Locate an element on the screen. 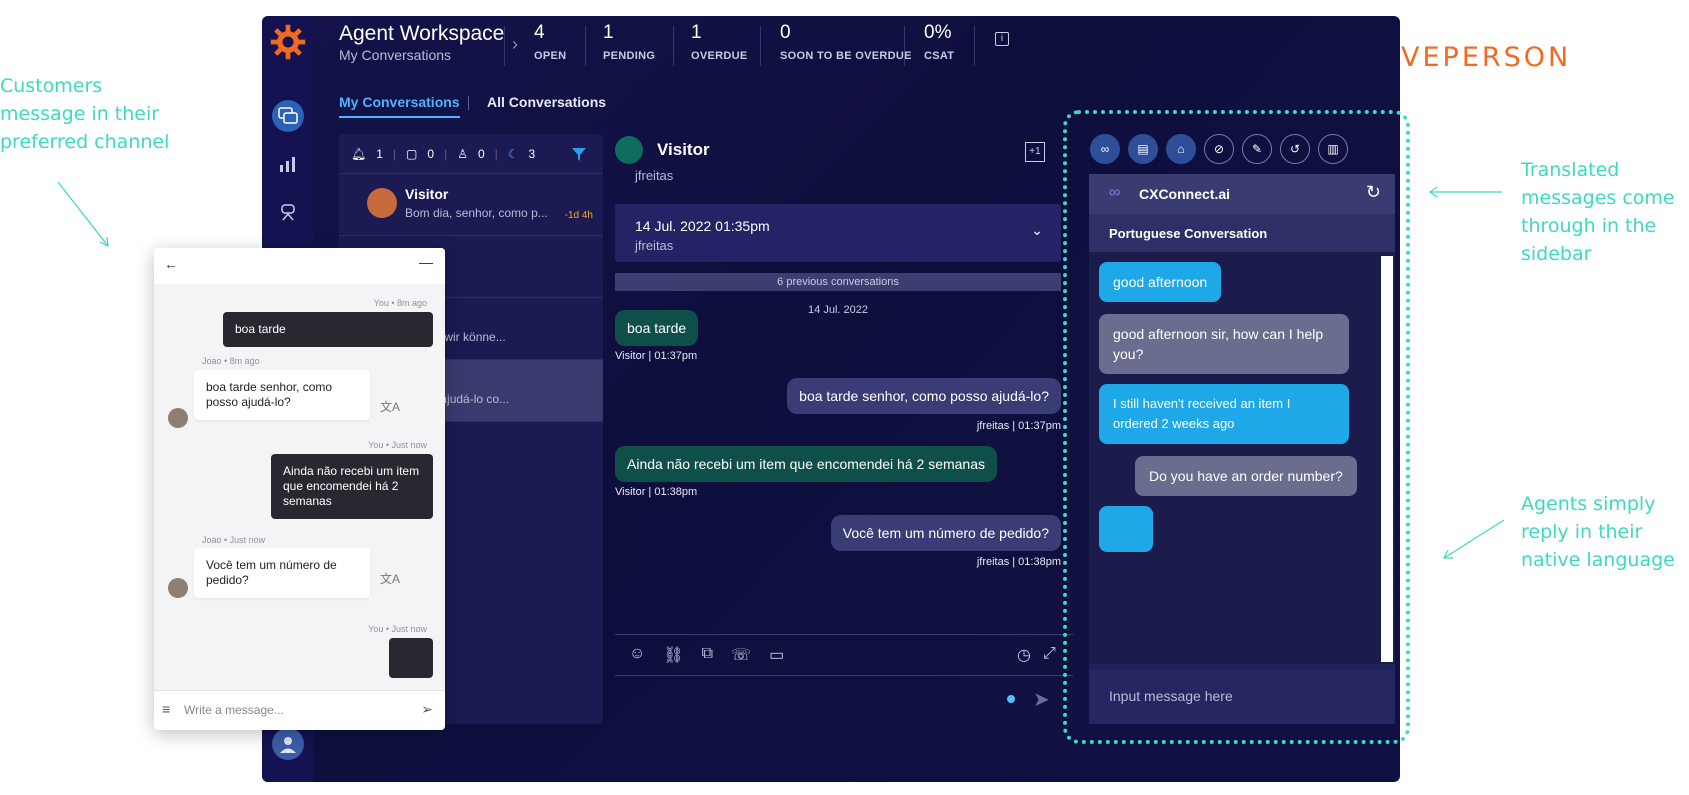 The height and width of the screenshot is (795, 1689). nav-analytics-icon is located at coordinates (288, 164).